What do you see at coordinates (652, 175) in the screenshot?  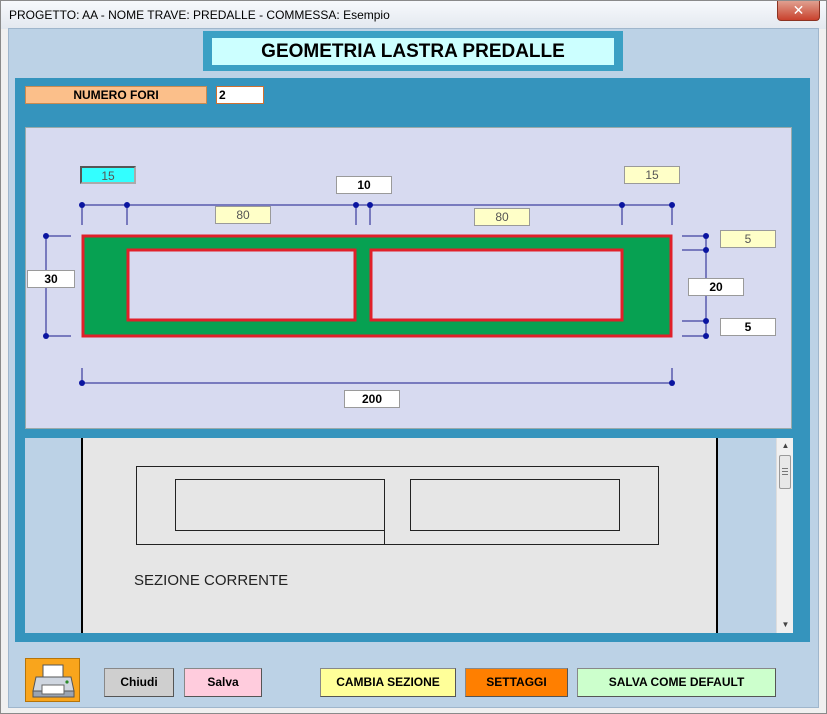 I see `edge-right-input: 15` at bounding box center [652, 175].